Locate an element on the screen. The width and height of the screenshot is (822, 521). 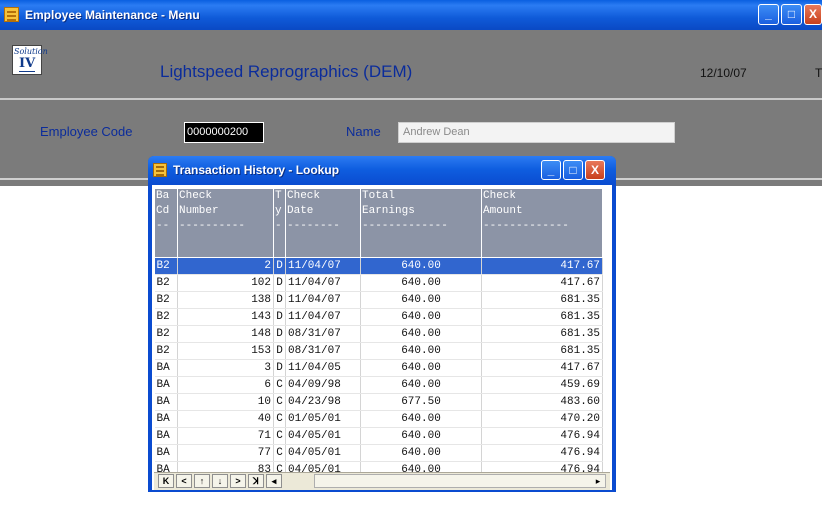
table-row: B2 153 D 08/31/07 640.00 681.35 is located at coordinates (378, 351).